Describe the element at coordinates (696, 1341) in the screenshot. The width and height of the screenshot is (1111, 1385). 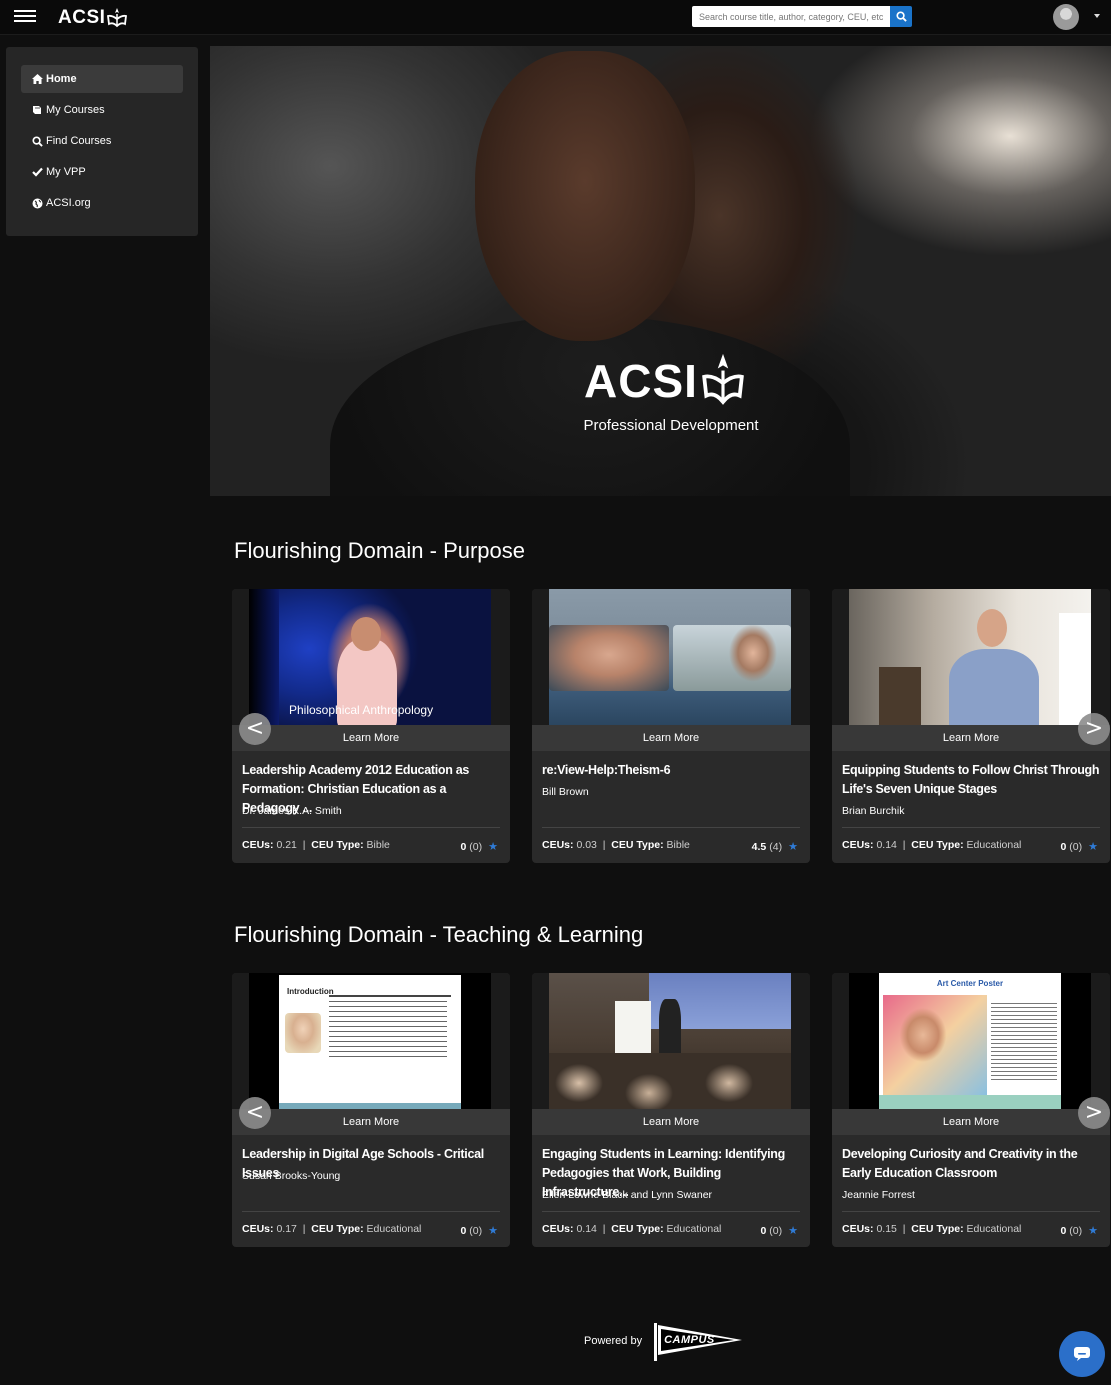
I see `campus-logo: CAMPUS` at that location.